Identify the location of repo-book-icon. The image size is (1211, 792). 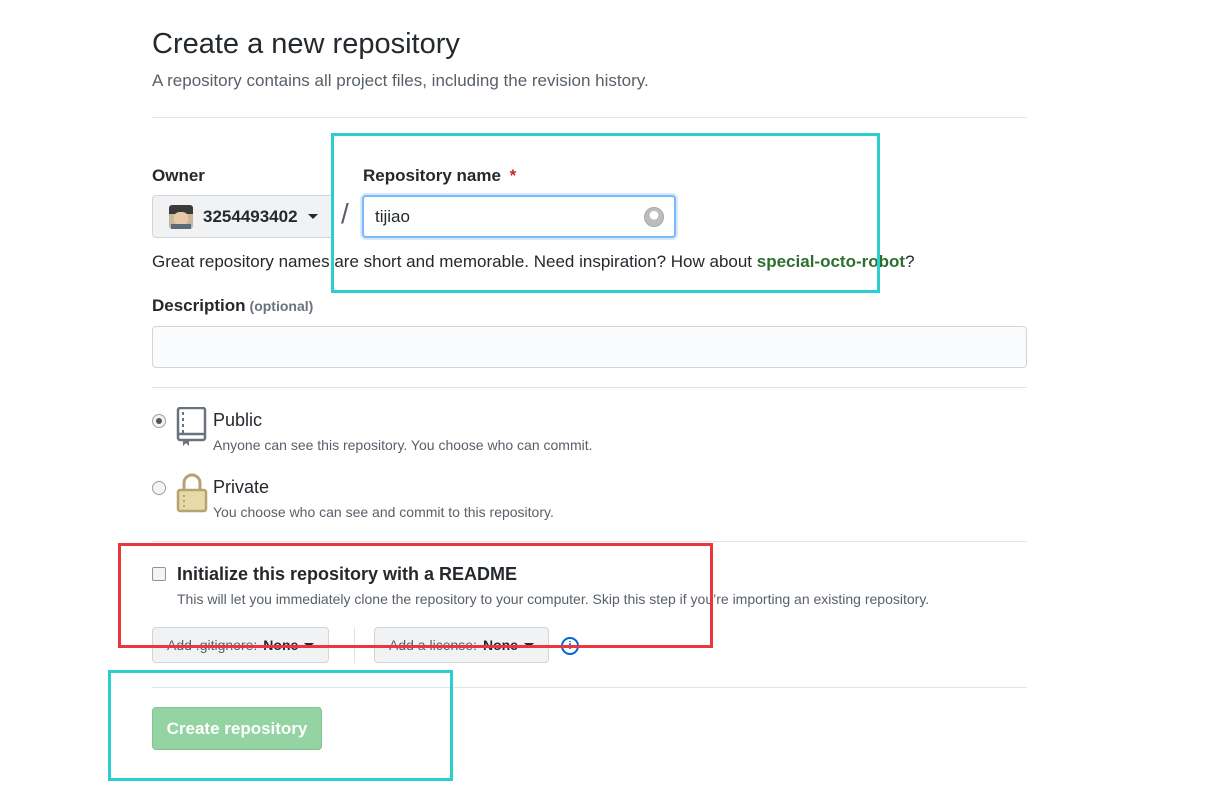
(191, 426).